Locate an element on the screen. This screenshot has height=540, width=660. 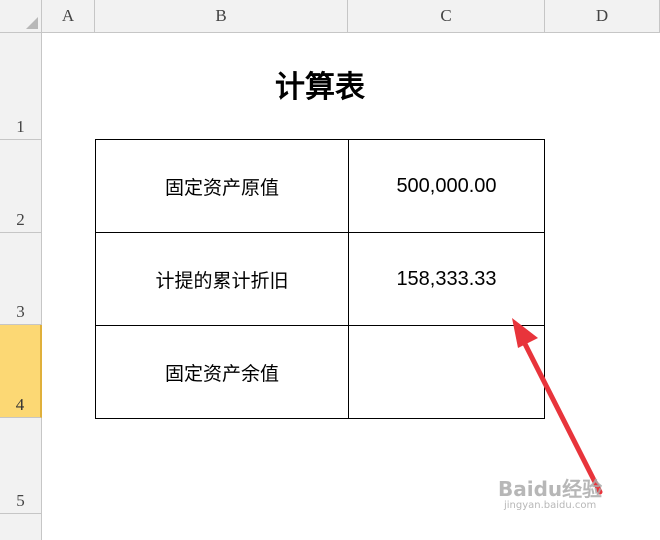
cell-b3-label: 计提的累计折旧 is located at coordinates (222, 279).